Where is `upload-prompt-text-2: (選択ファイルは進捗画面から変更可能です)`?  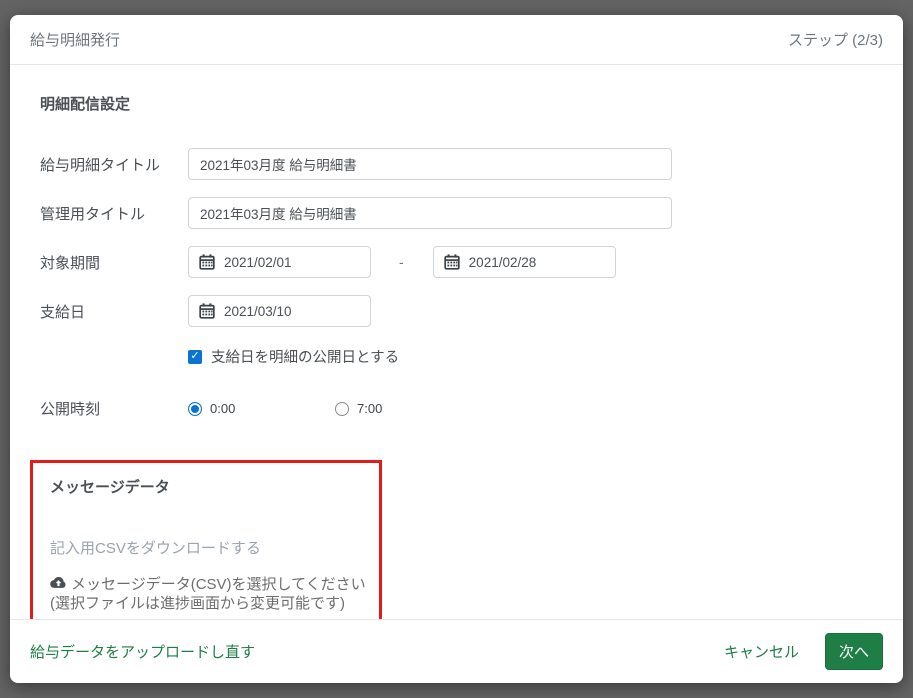
upload-prompt-text-2: (選択ファイルは進捗画面から変更可能です) is located at coordinates (197, 603).